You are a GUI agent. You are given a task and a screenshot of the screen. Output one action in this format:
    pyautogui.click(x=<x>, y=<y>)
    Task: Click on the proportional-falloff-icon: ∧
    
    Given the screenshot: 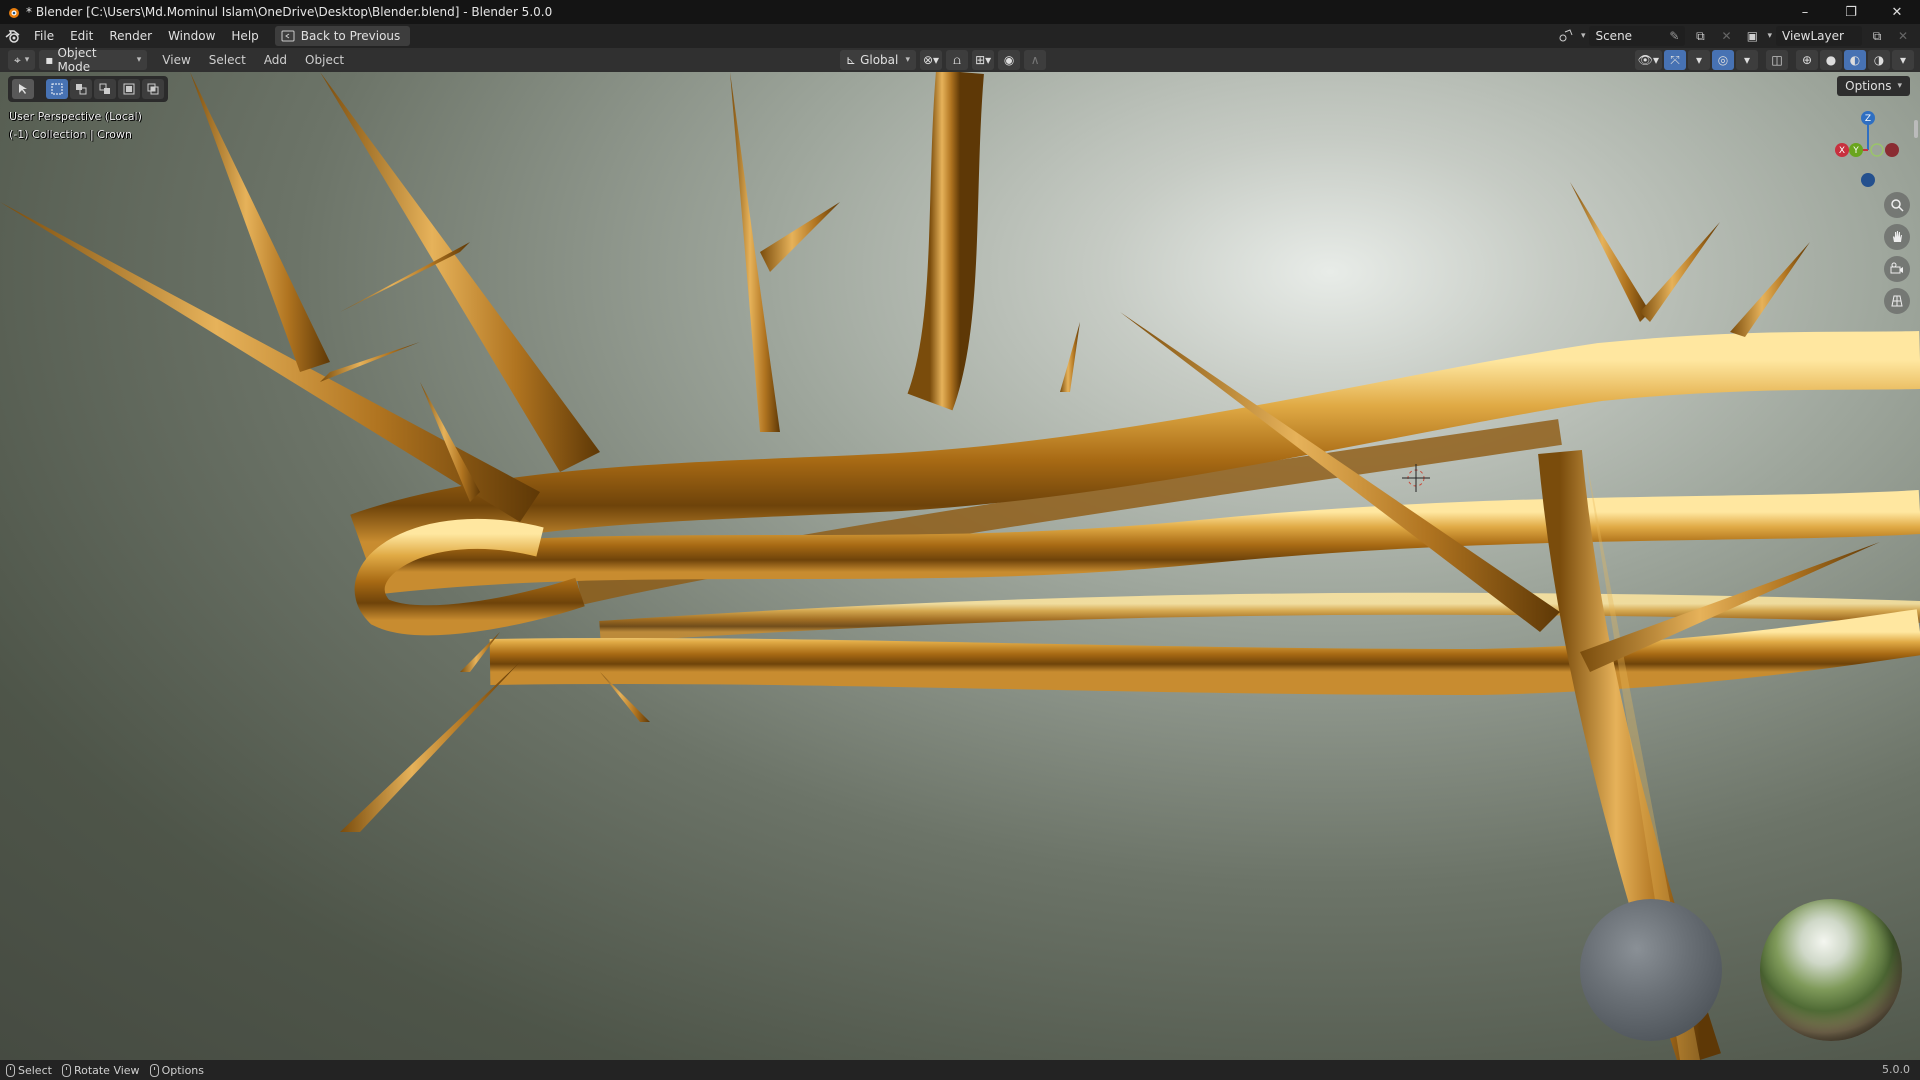 What is the action you would take?
    pyautogui.click(x=1035, y=60)
    